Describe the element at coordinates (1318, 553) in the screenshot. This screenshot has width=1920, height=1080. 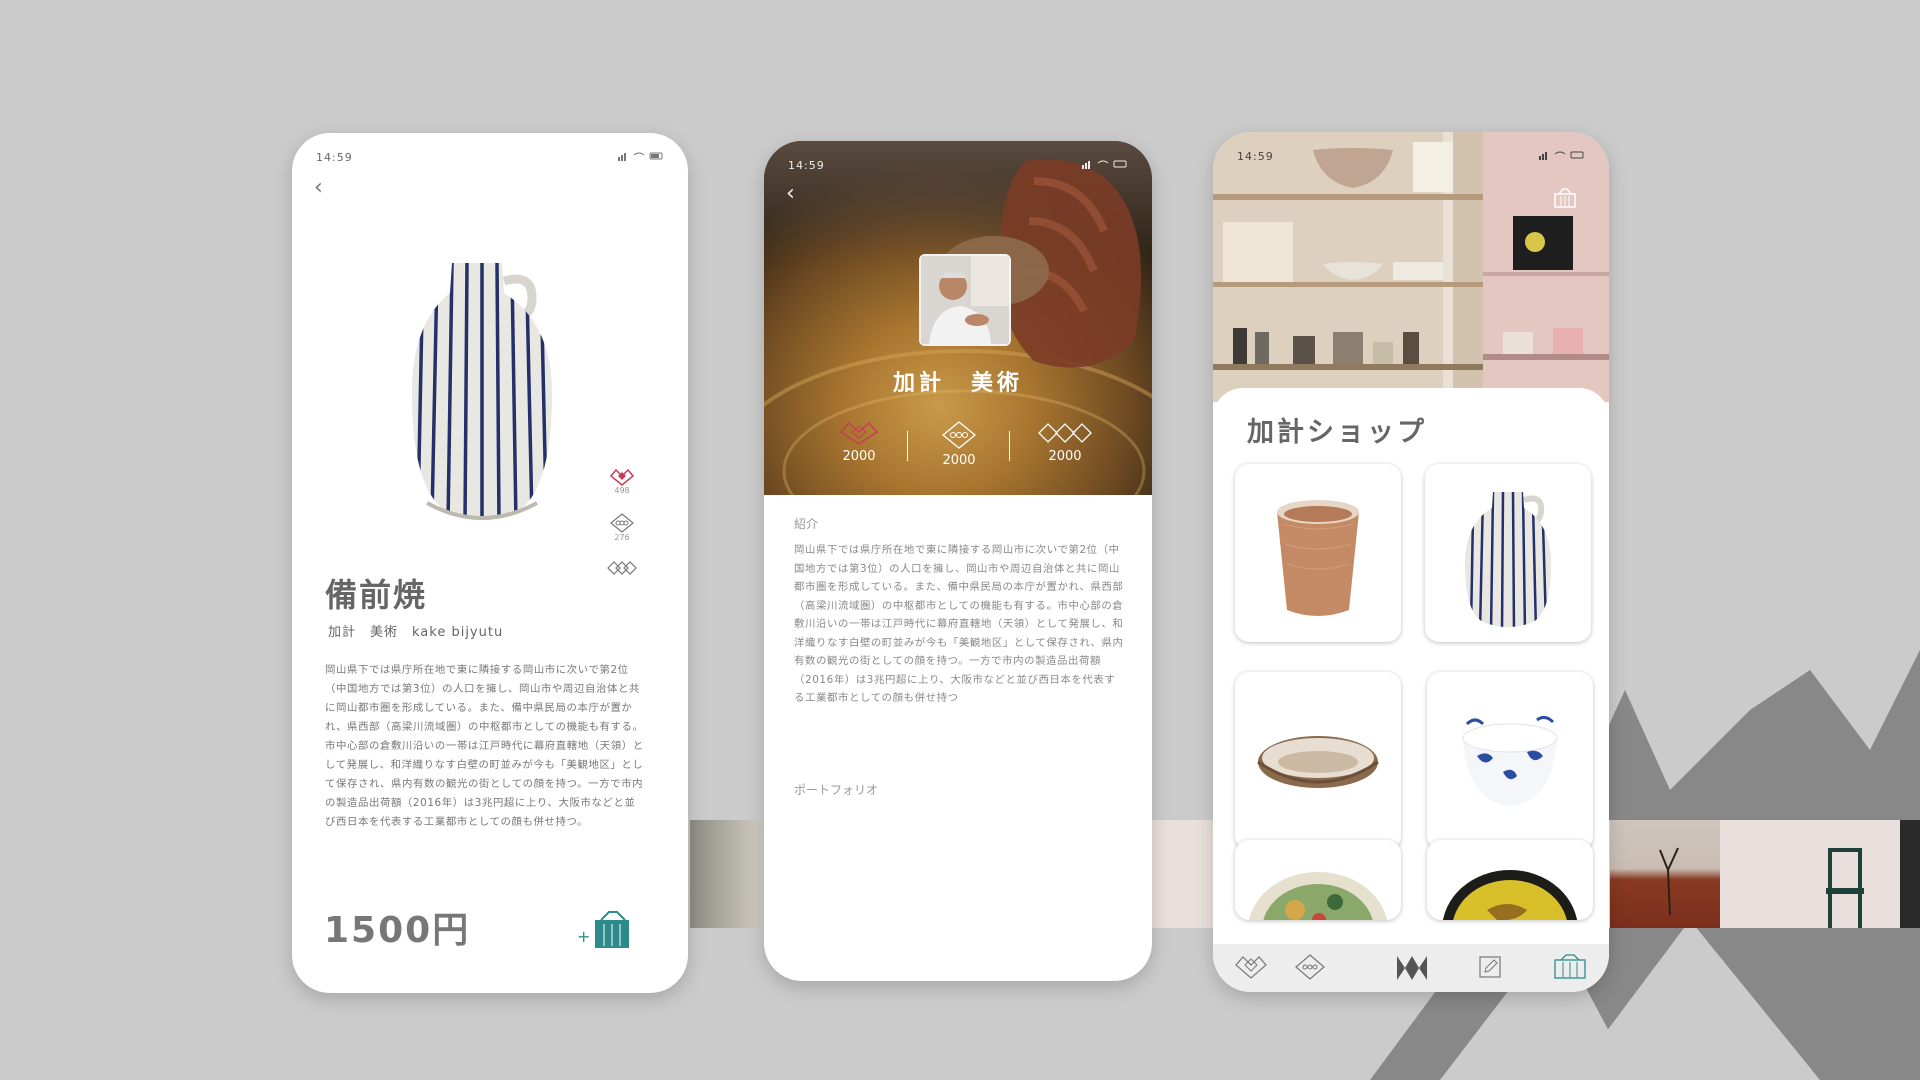
I see `product-card-cup` at that location.